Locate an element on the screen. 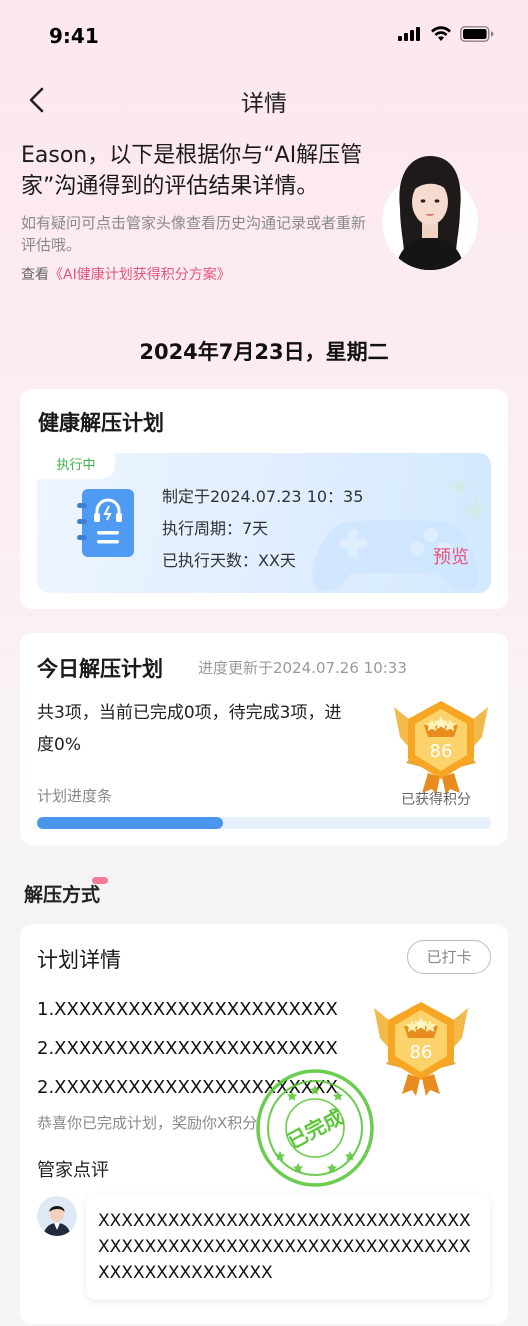 The height and width of the screenshot is (1326, 528). intro-sub-text: 如有疑问可点击管家头像查看历史沟通记录或者重新评估哦。 is located at coordinates (194, 234).